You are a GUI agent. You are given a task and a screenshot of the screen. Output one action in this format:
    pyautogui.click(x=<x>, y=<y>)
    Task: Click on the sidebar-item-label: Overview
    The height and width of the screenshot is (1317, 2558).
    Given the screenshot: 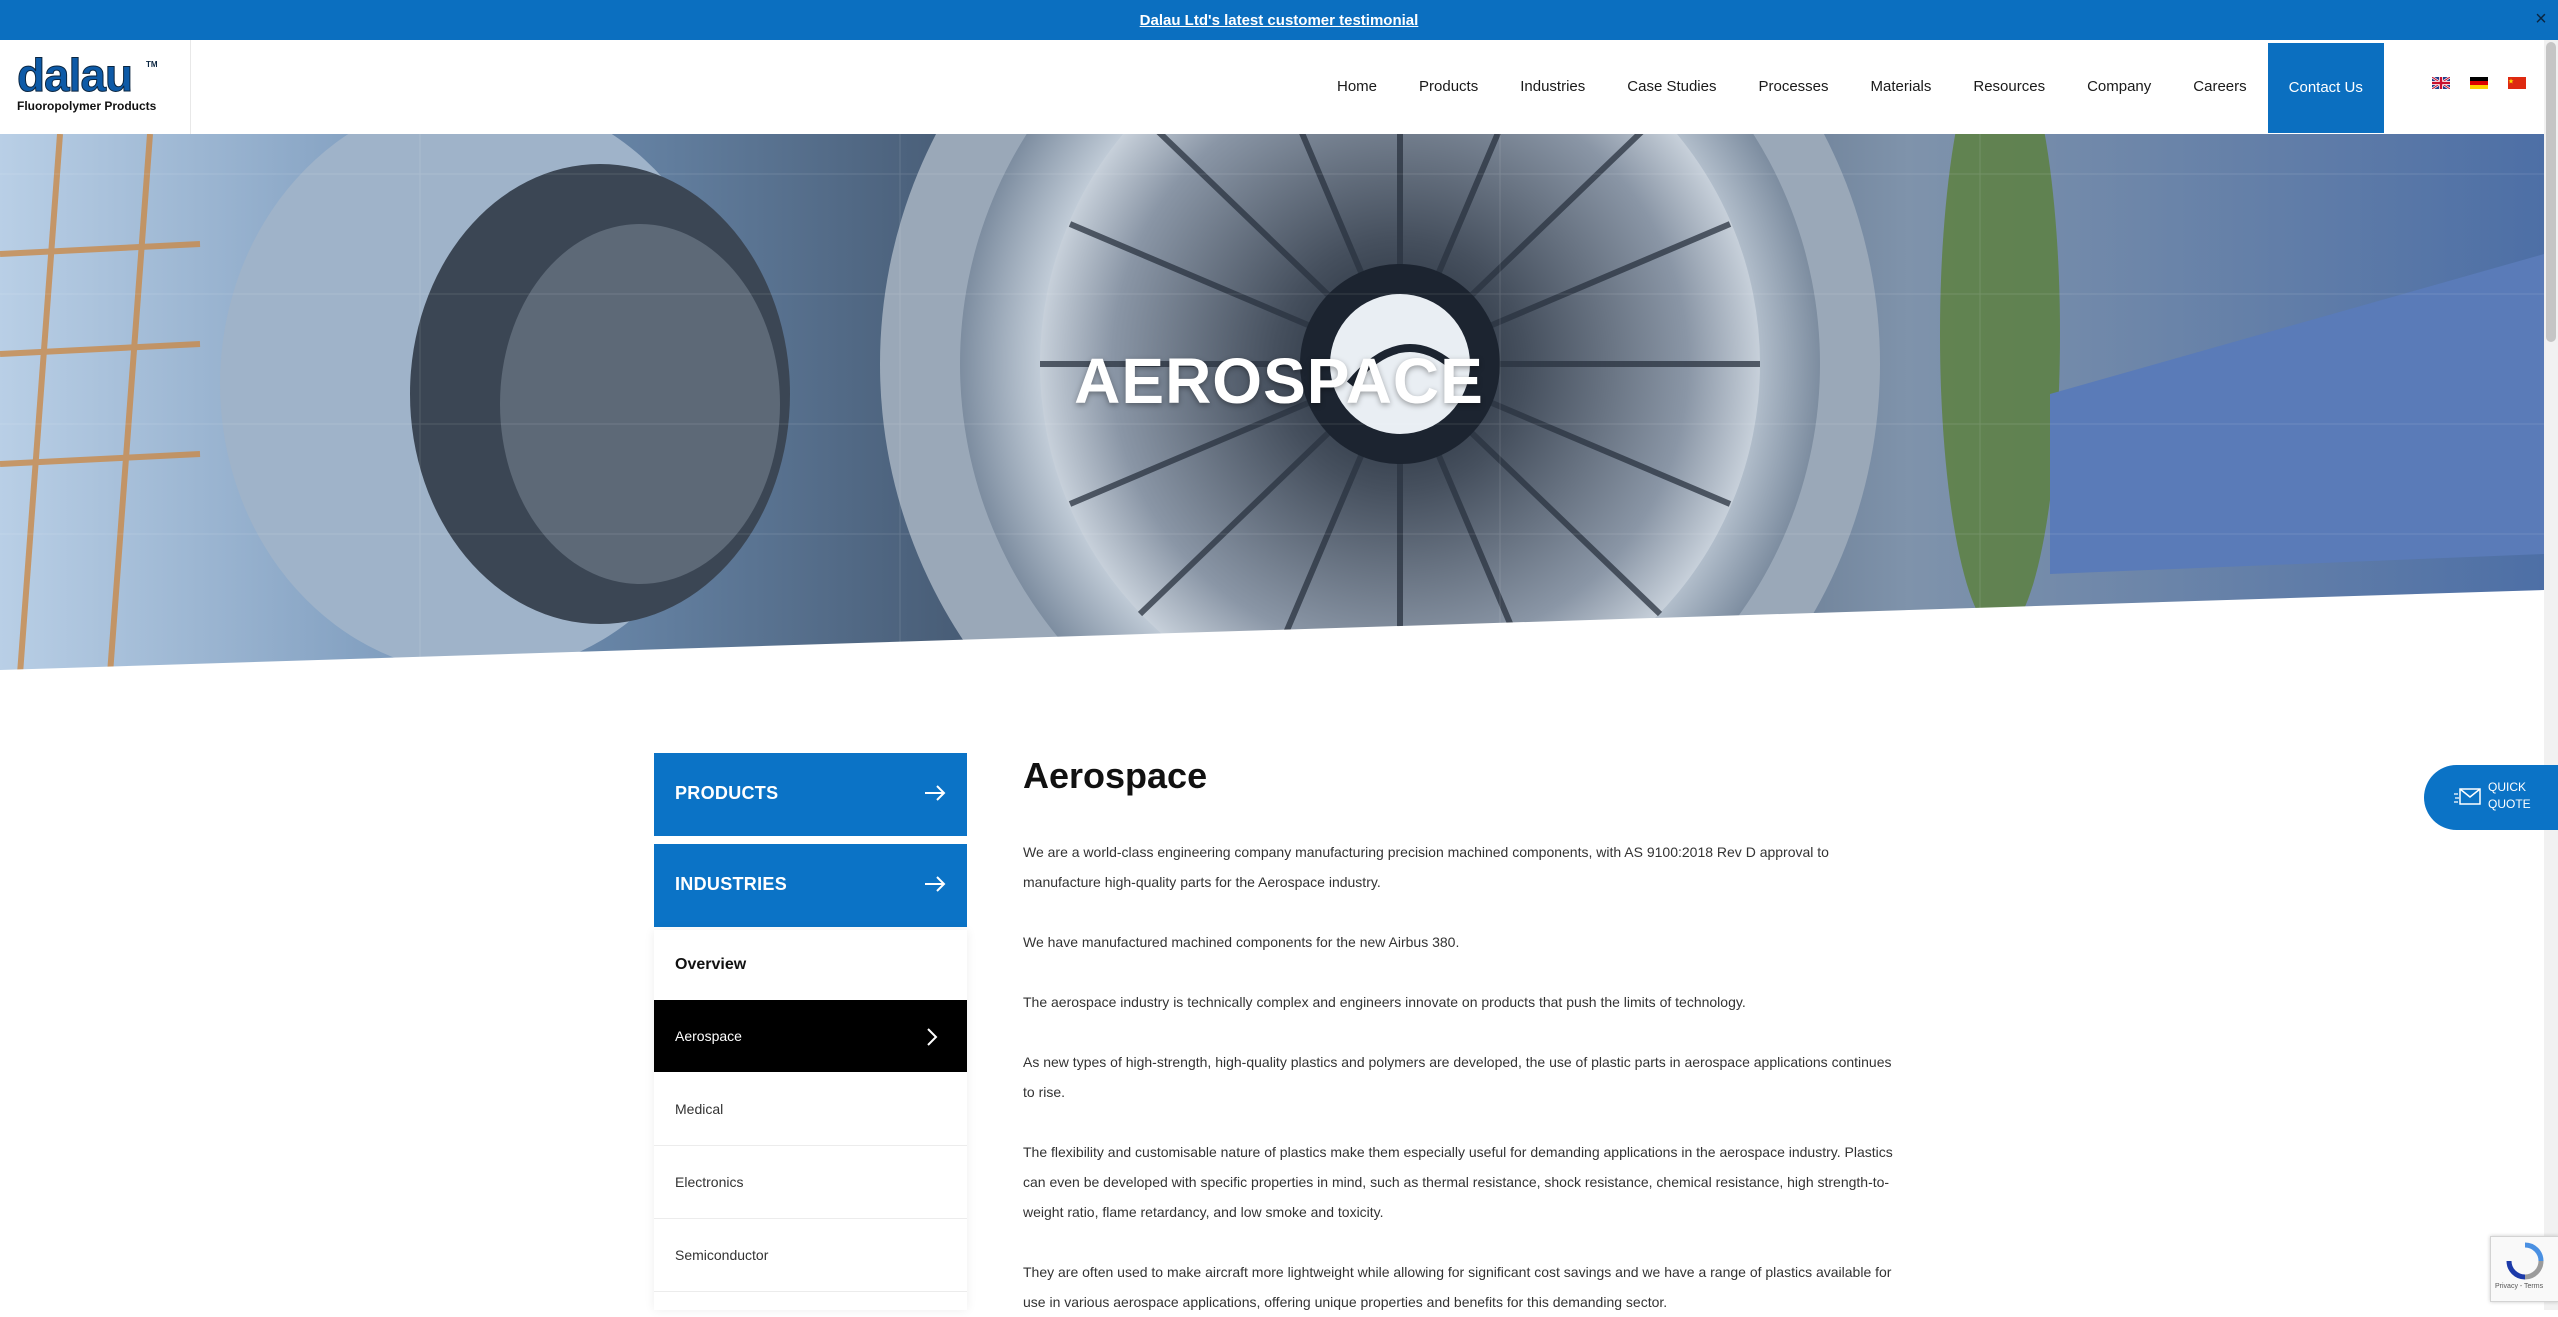 What is the action you would take?
    pyautogui.click(x=711, y=964)
    